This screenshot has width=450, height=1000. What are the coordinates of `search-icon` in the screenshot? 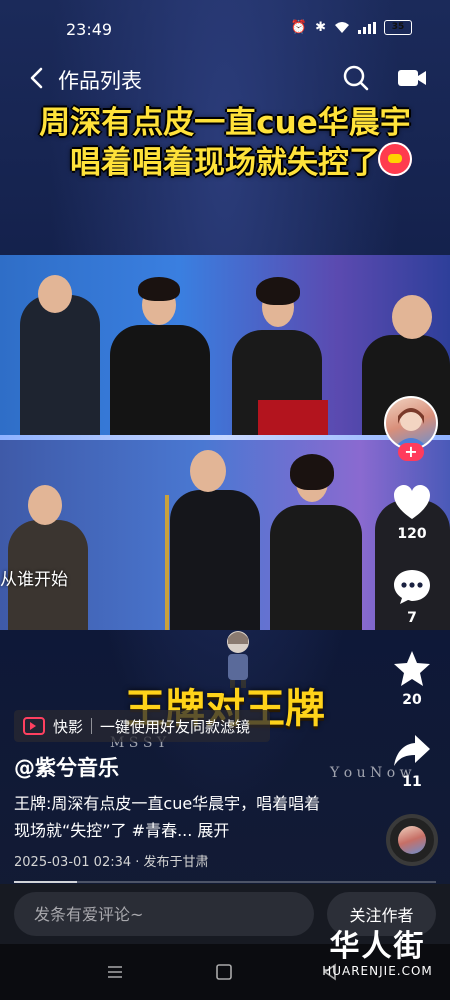 It's located at (356, 78).